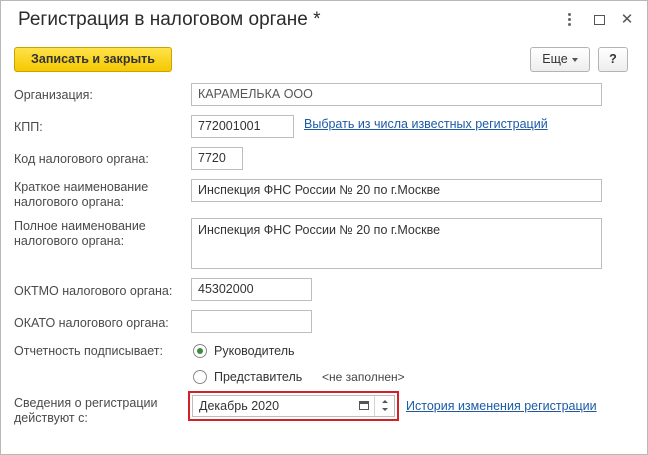 The image size is (648, 455). Describe the element at coordinates (385, 409) in the screenshot. I see `spin-down-icon` at that location.